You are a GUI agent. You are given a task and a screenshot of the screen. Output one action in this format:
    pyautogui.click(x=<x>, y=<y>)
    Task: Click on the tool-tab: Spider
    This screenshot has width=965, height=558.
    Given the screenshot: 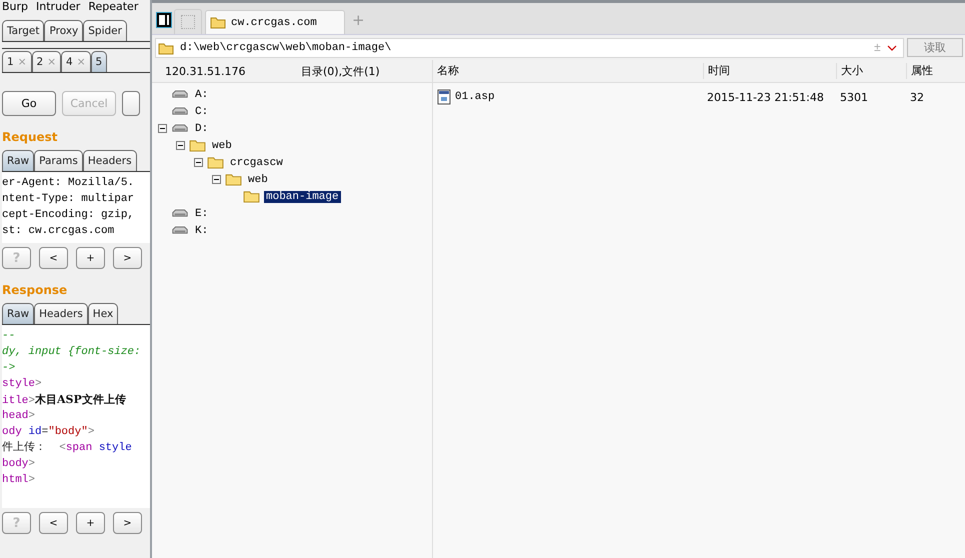 What is the action you would take?
    pyautogui.click(x=105, y=30)
    